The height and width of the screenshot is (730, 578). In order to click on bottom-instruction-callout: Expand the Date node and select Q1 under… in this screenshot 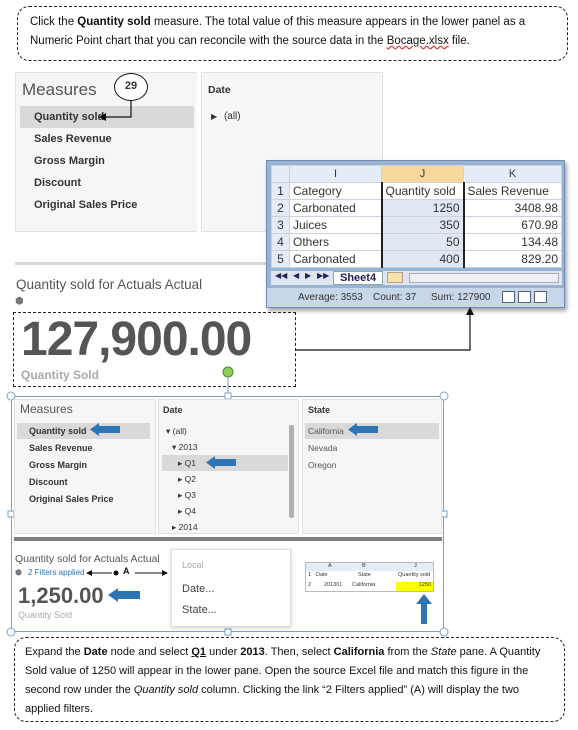, I will do `click(289, 679)`.